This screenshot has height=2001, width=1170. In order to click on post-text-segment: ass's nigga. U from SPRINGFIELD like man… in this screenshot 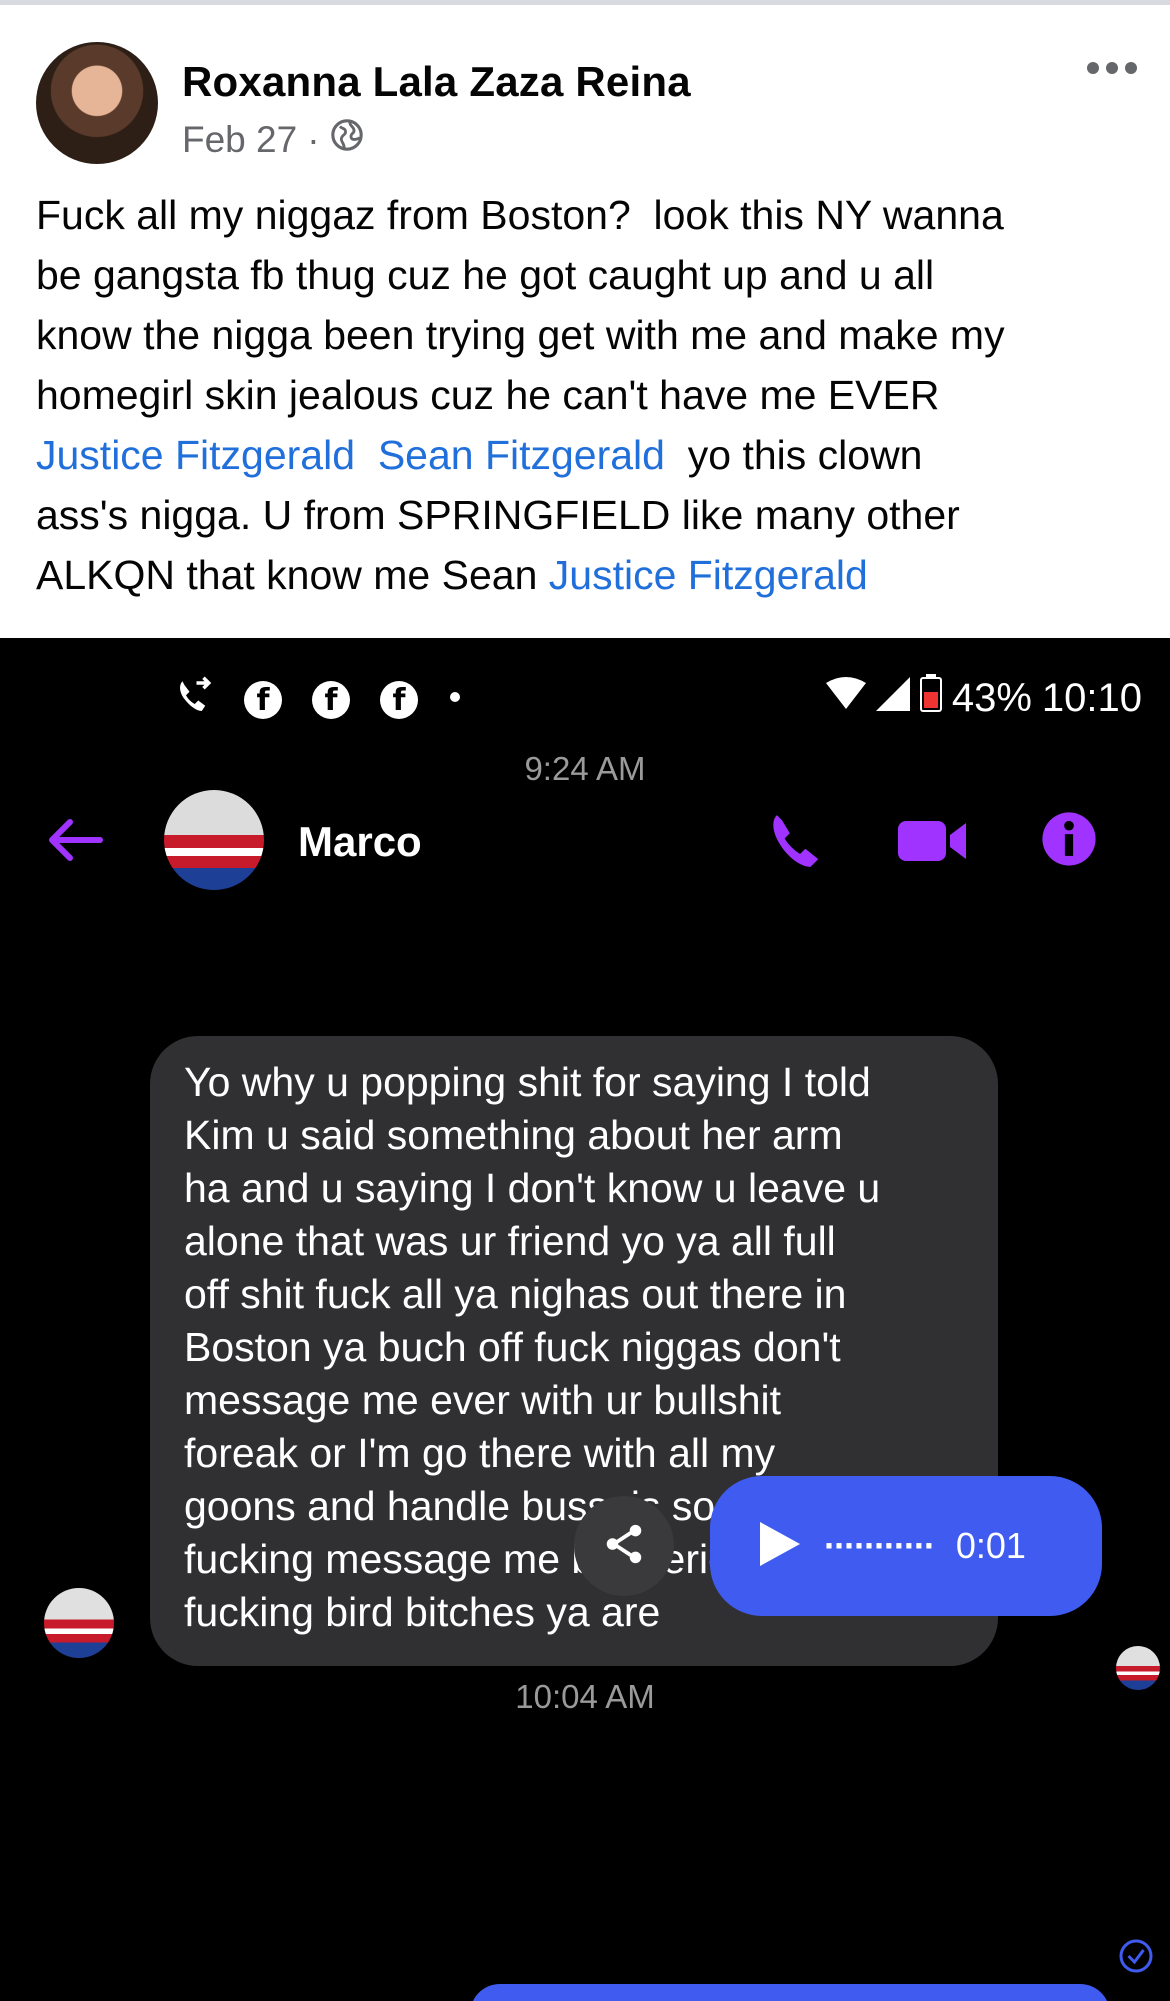, I will do `click(498, 515)`.